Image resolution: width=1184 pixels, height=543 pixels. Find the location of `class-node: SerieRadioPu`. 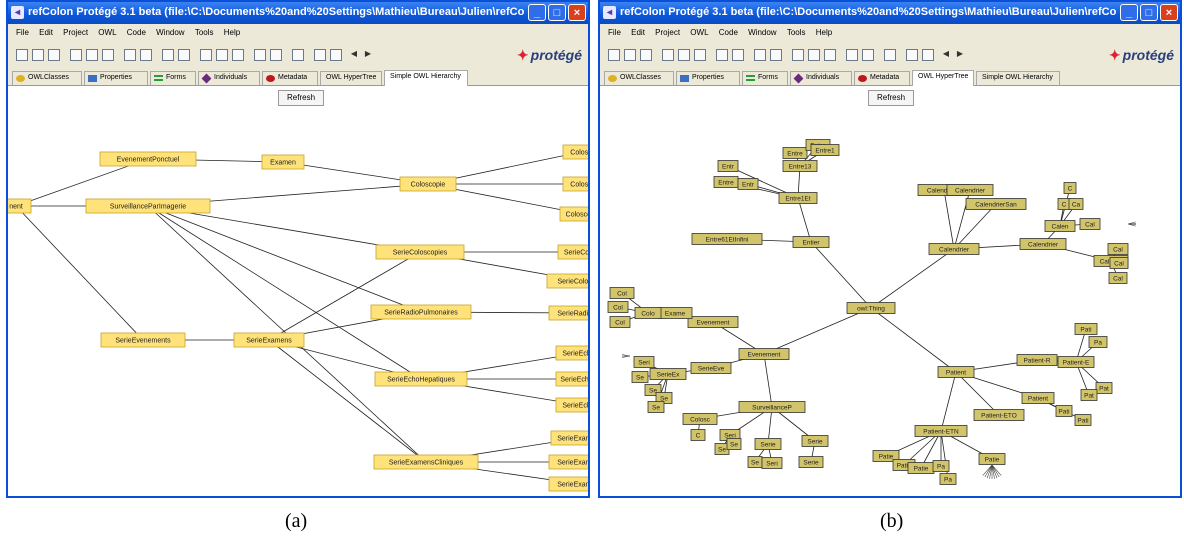

class-node: SerieRadioPu is located at coordinates (568, 313).